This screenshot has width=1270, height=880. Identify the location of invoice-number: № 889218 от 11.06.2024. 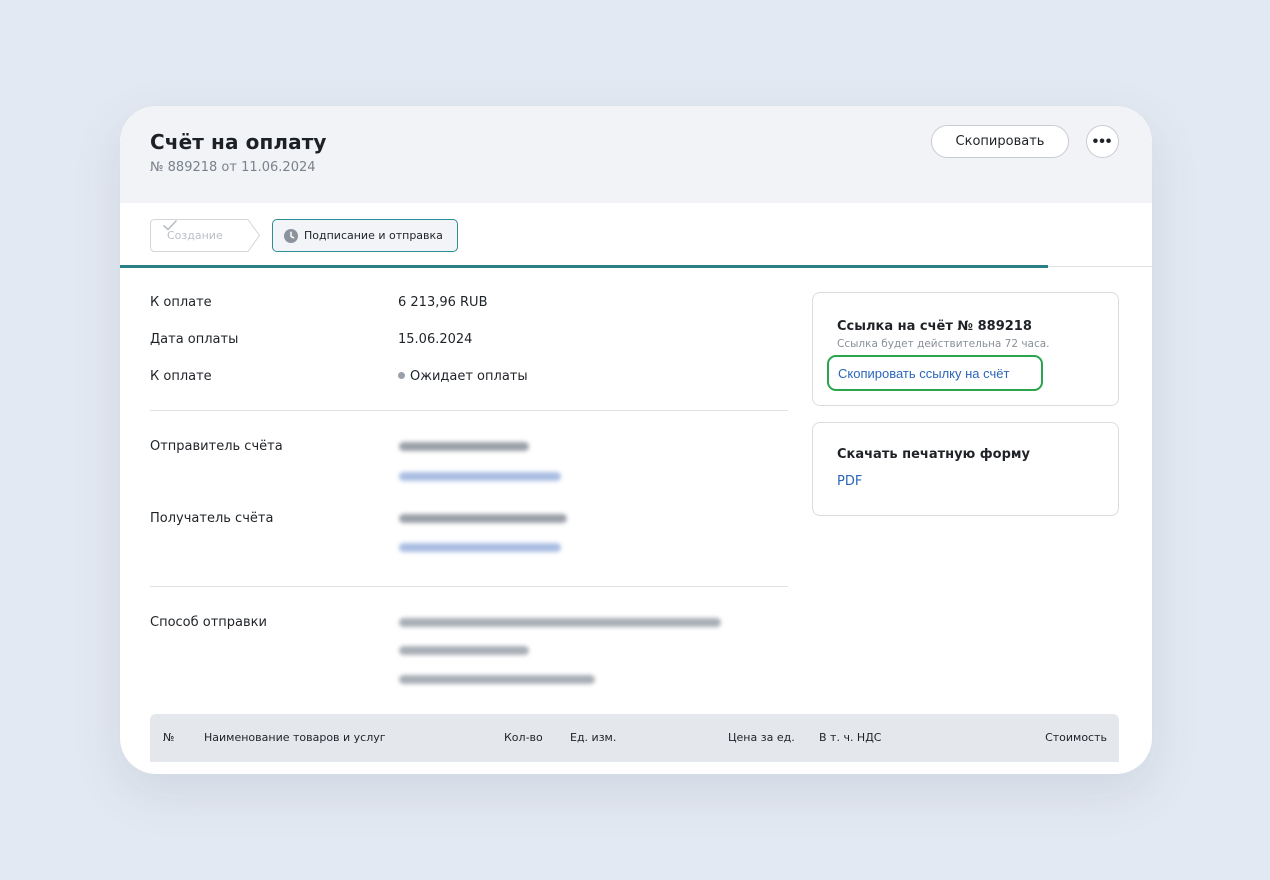
(233, 167).